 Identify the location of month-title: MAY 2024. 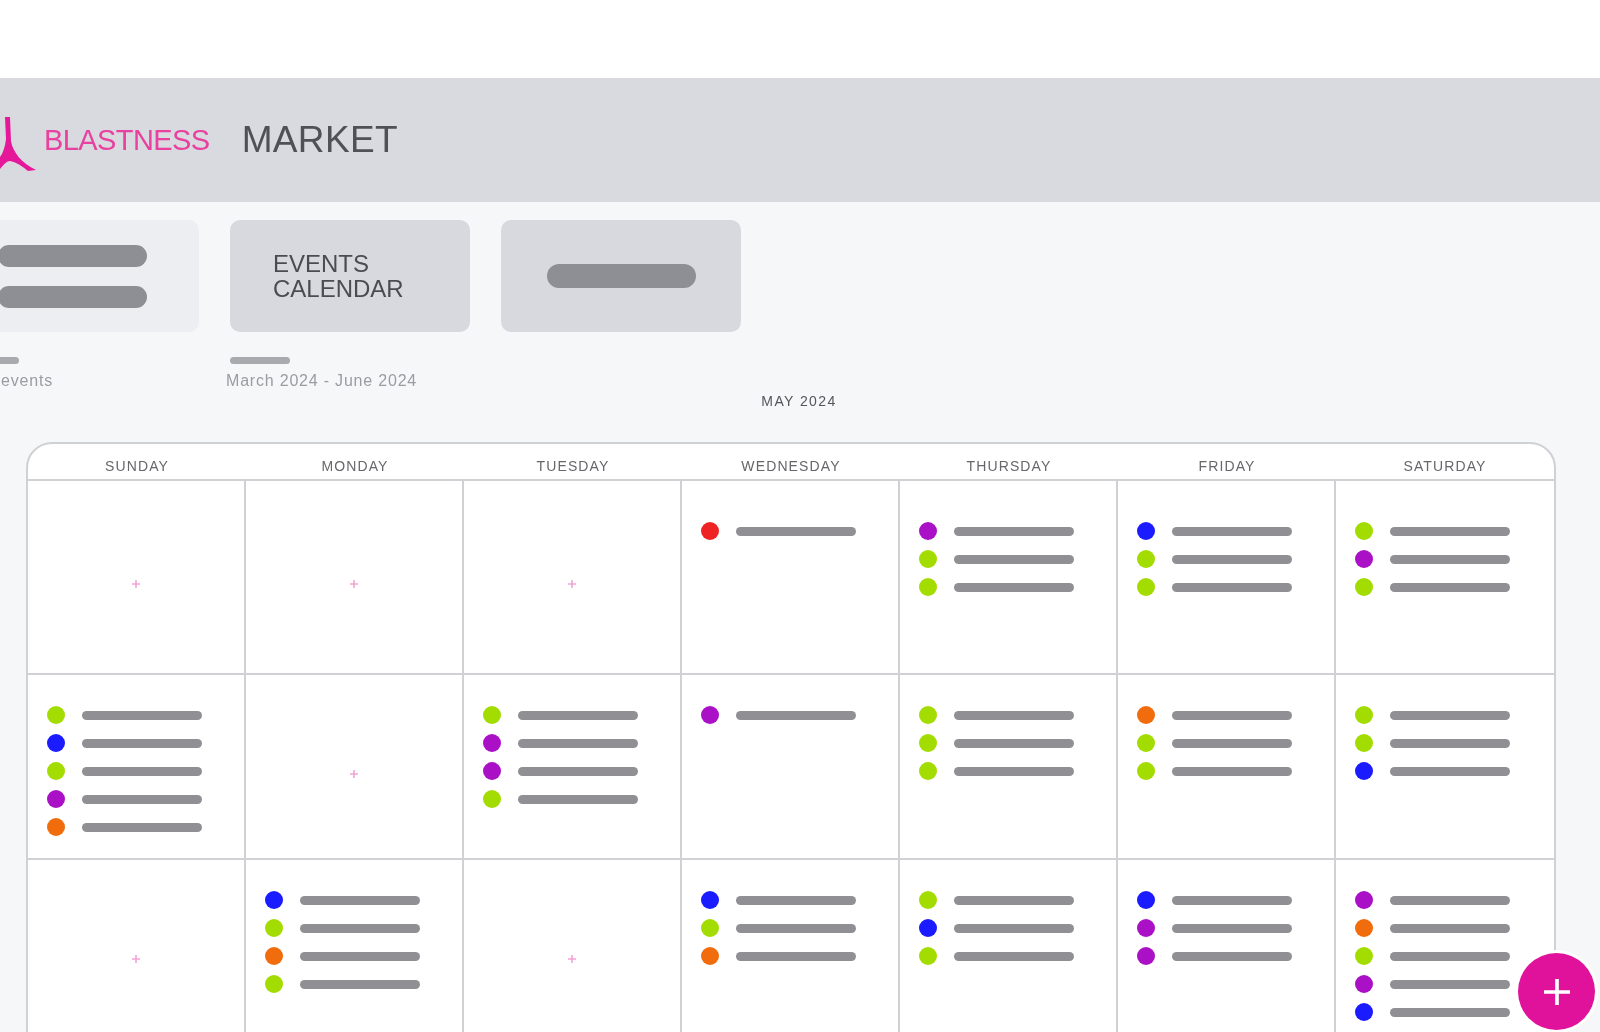
(799, 401).